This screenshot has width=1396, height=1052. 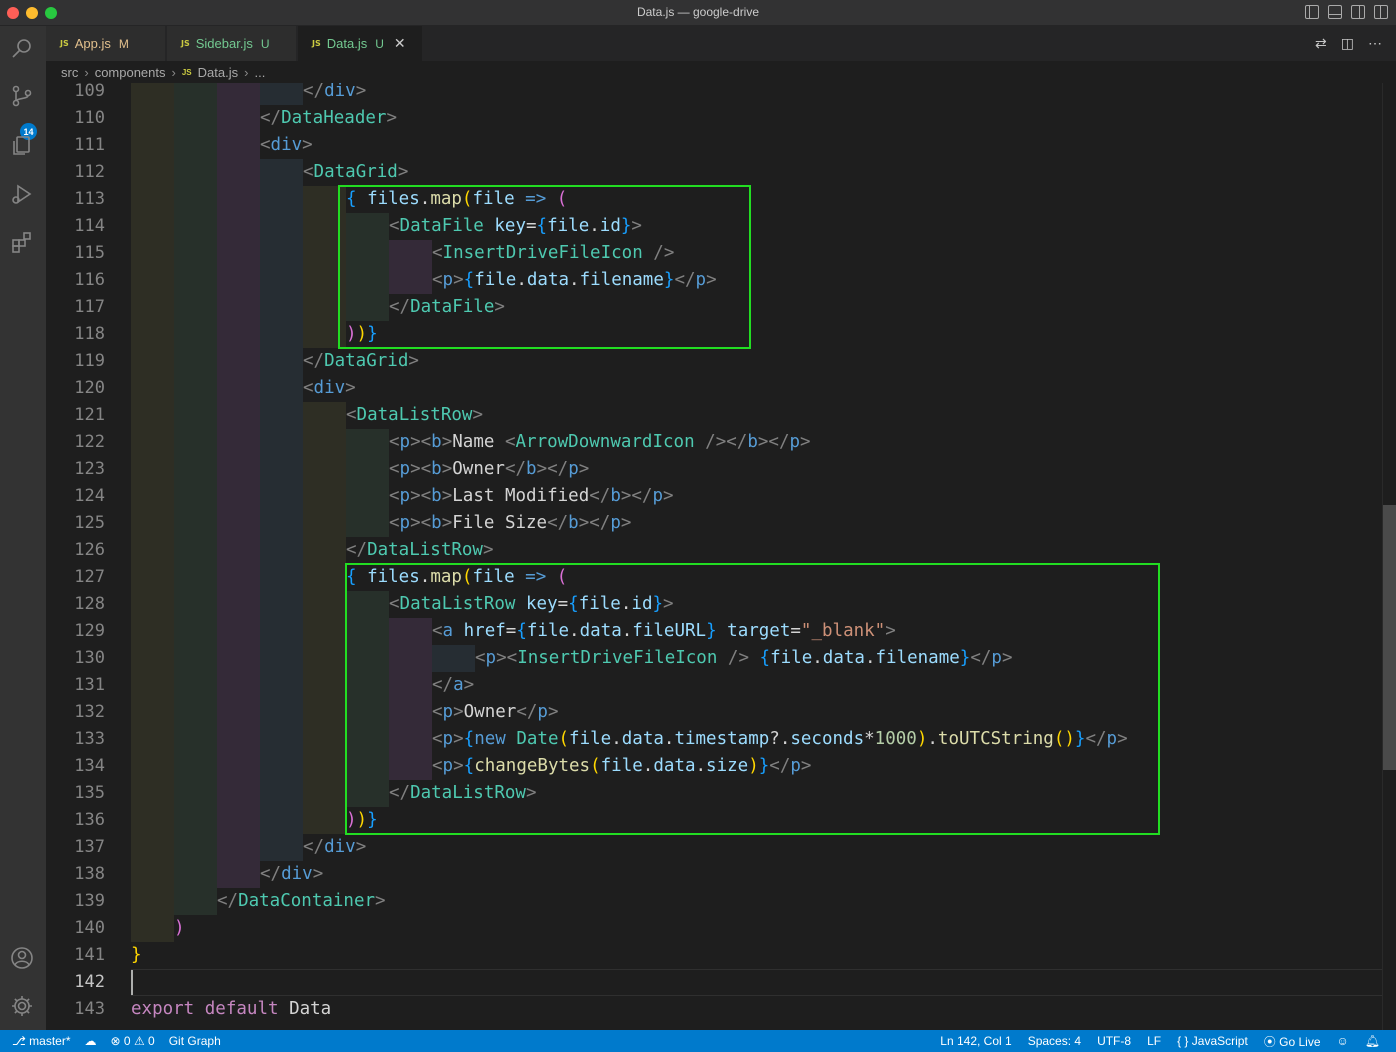 I want to click on code-line: 142, so click(x=714, y=982).